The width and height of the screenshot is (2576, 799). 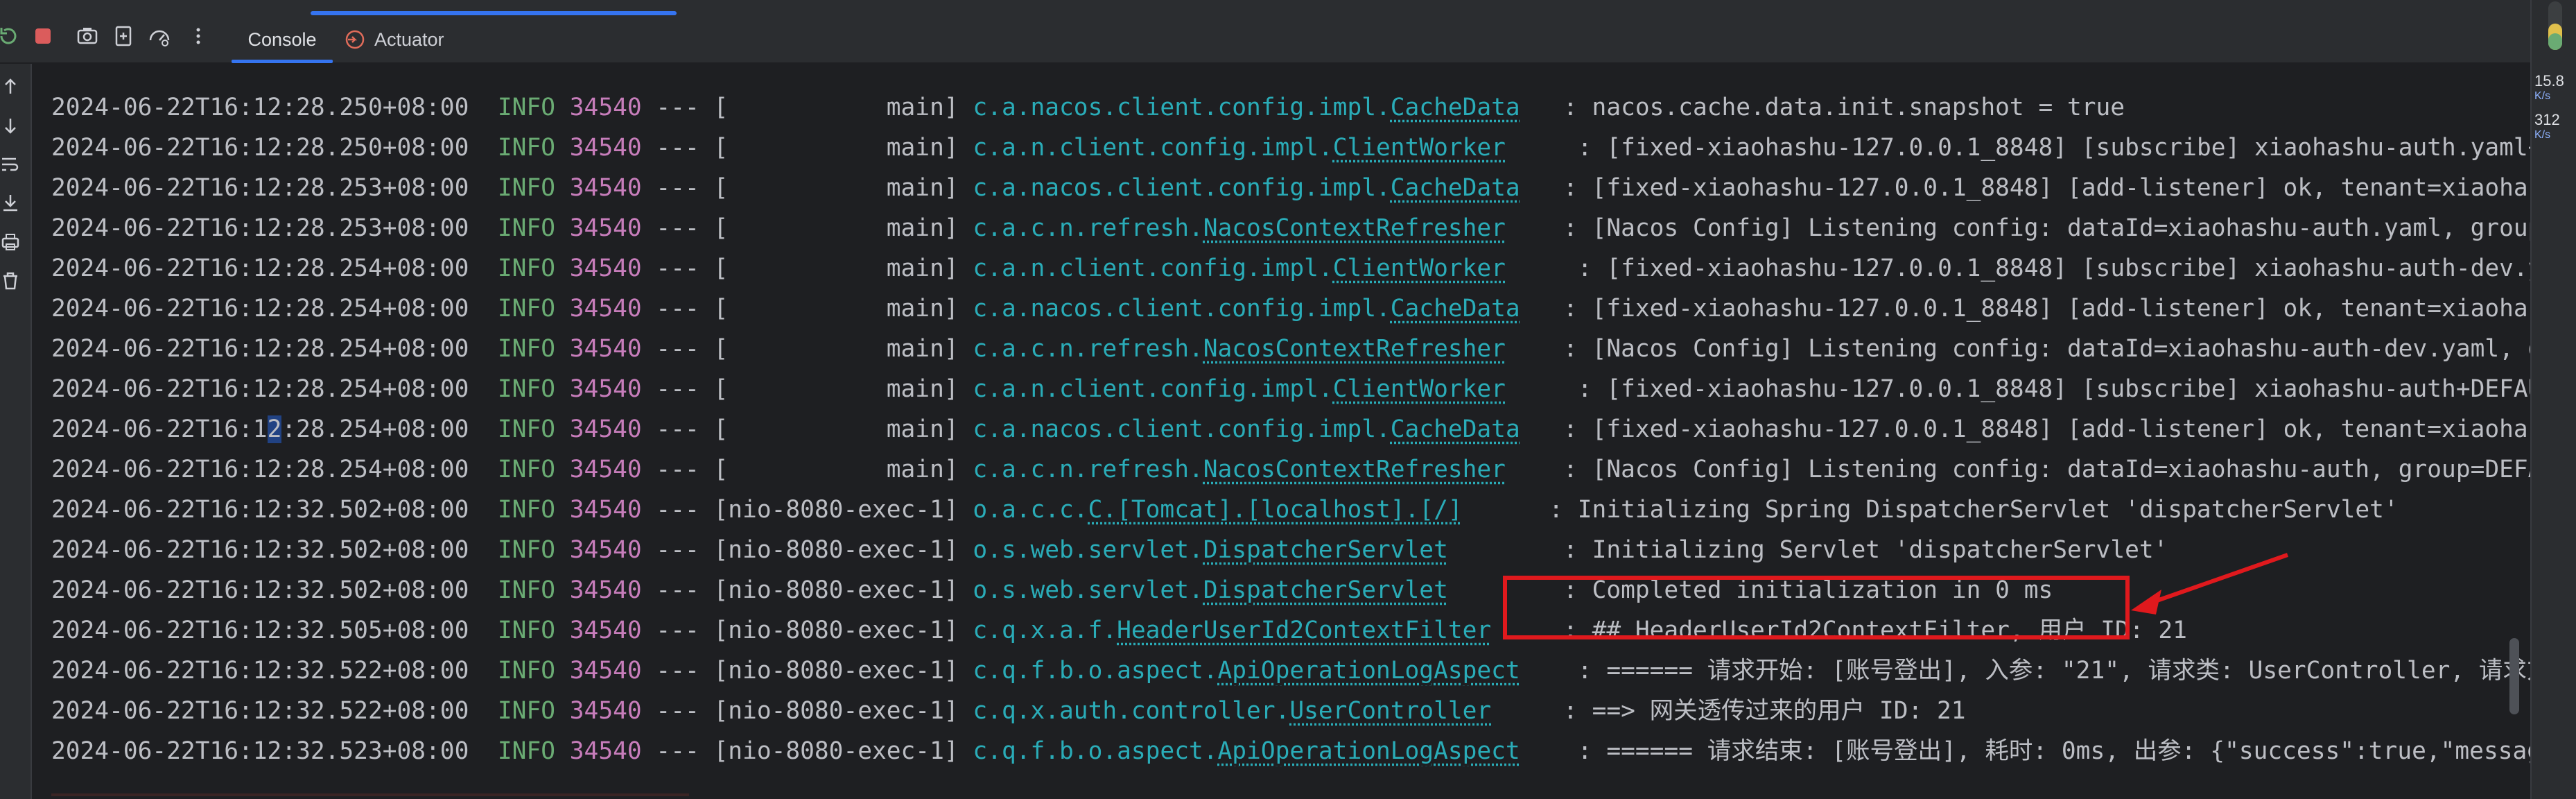 I want to click on console-side-toolbar, so click(x=16, y=431).